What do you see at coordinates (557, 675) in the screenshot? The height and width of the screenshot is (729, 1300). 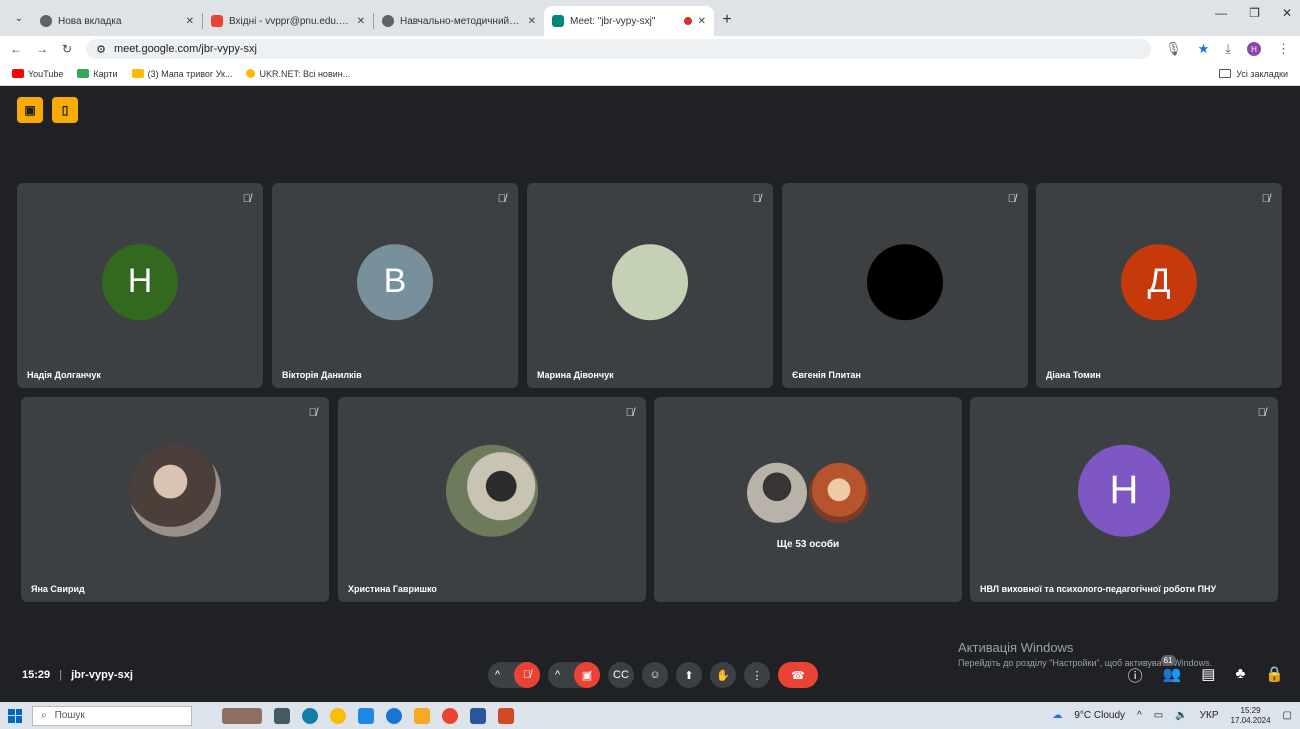 I see `video-options-icon: ^` at bounding box center [557, 675].